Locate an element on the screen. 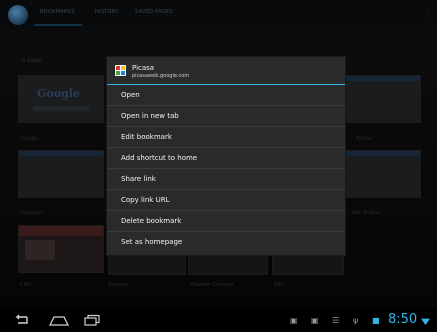 The image size is (437, 332). google-logo: Google is located at coordinates (58, 93).